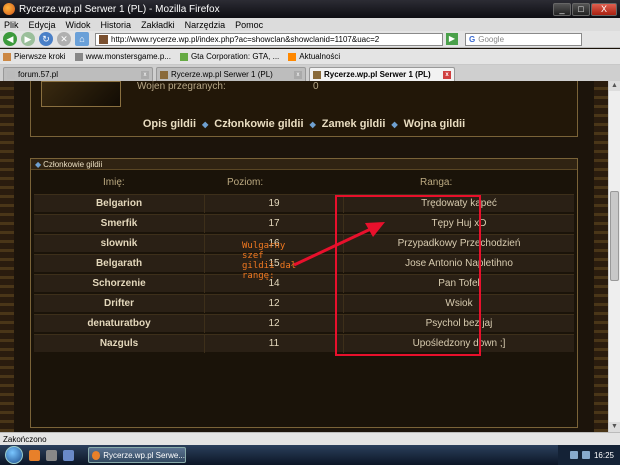 The image size is (620, 465). I want to click on bookmark-item: Pierwsze kroki, so click(34, 56).